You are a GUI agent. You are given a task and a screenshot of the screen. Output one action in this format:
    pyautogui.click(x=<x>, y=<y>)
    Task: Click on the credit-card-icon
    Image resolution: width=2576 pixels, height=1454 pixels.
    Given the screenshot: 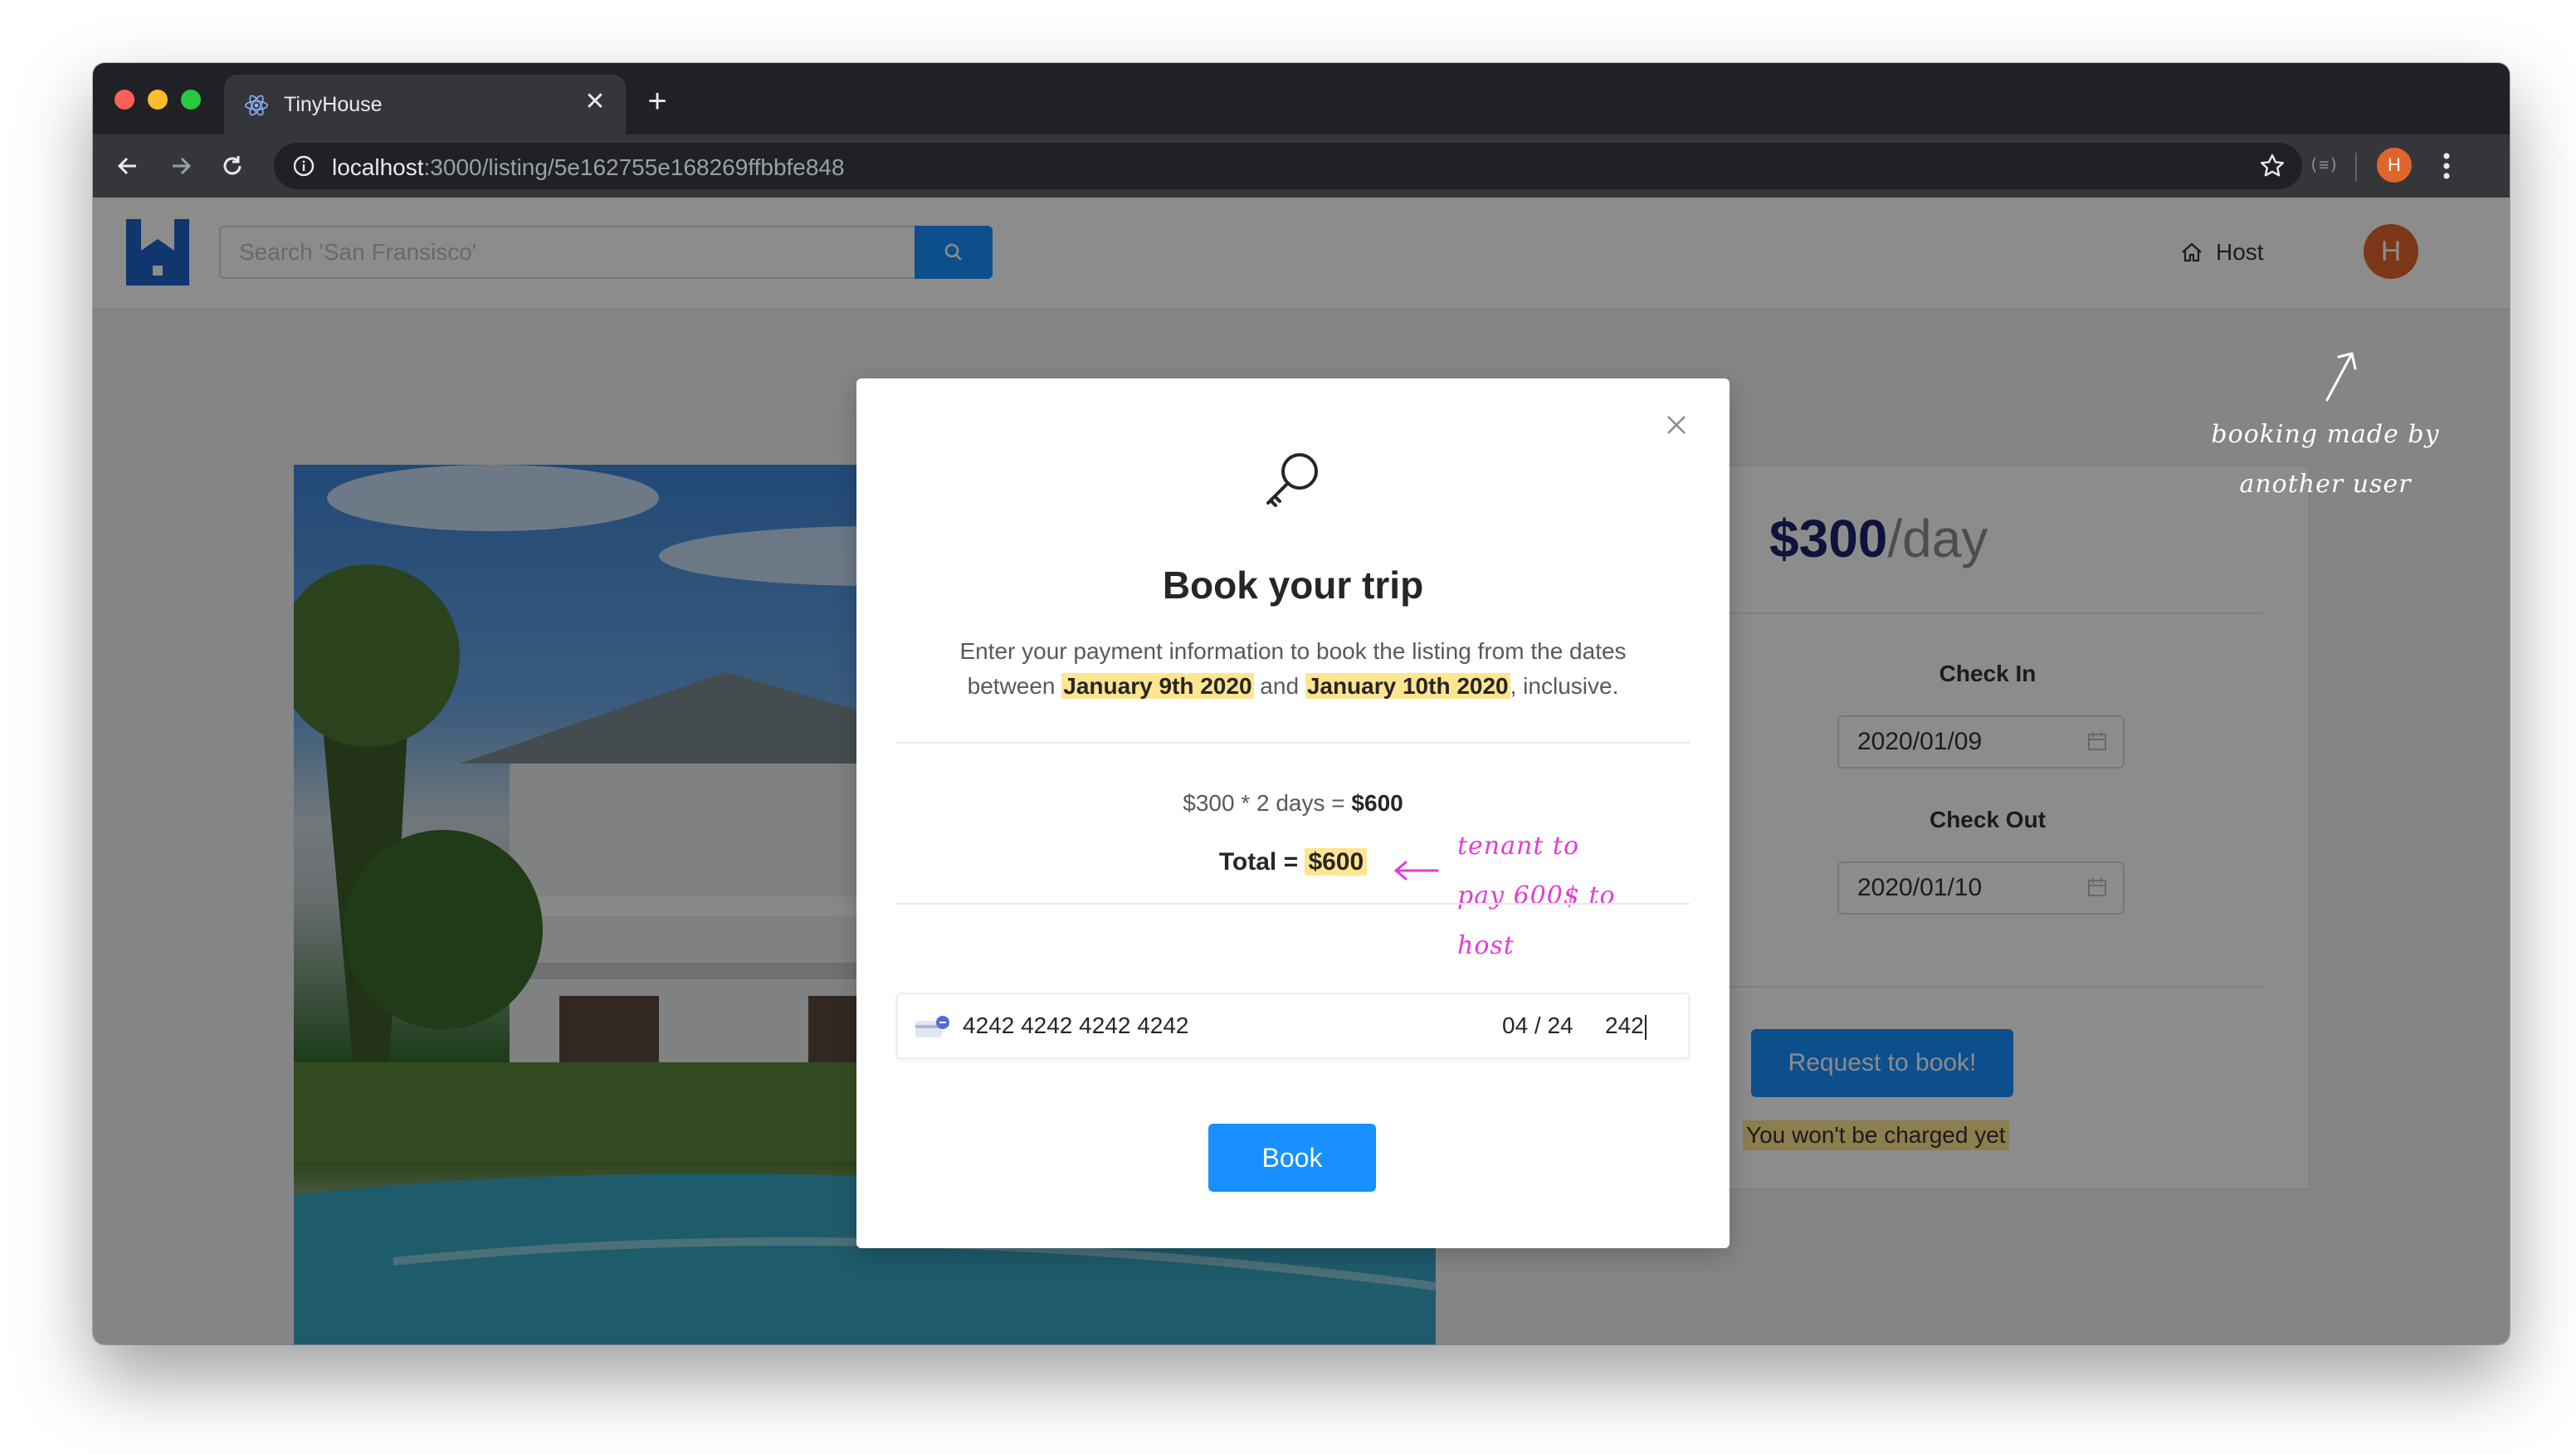 What is the action you would take?
    pyautogui.click(x=932, y=1026)
    